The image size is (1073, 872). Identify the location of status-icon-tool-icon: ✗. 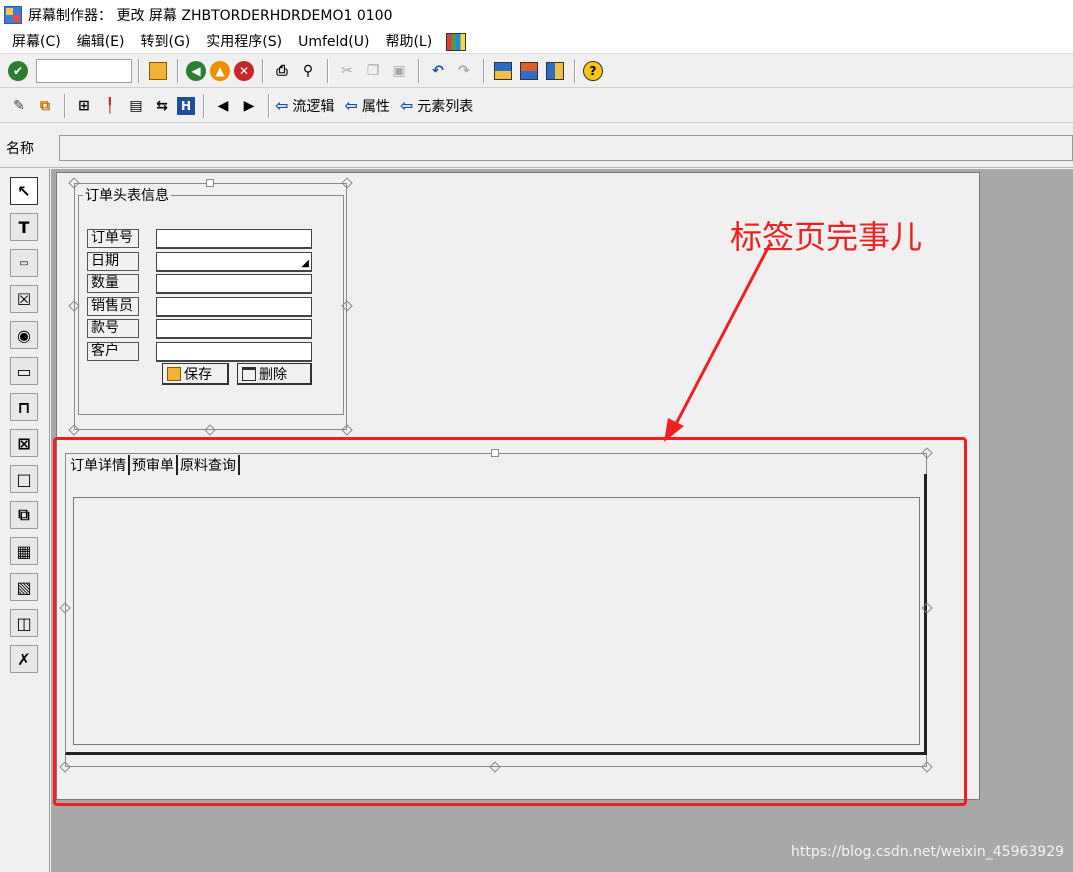
(24, 659).